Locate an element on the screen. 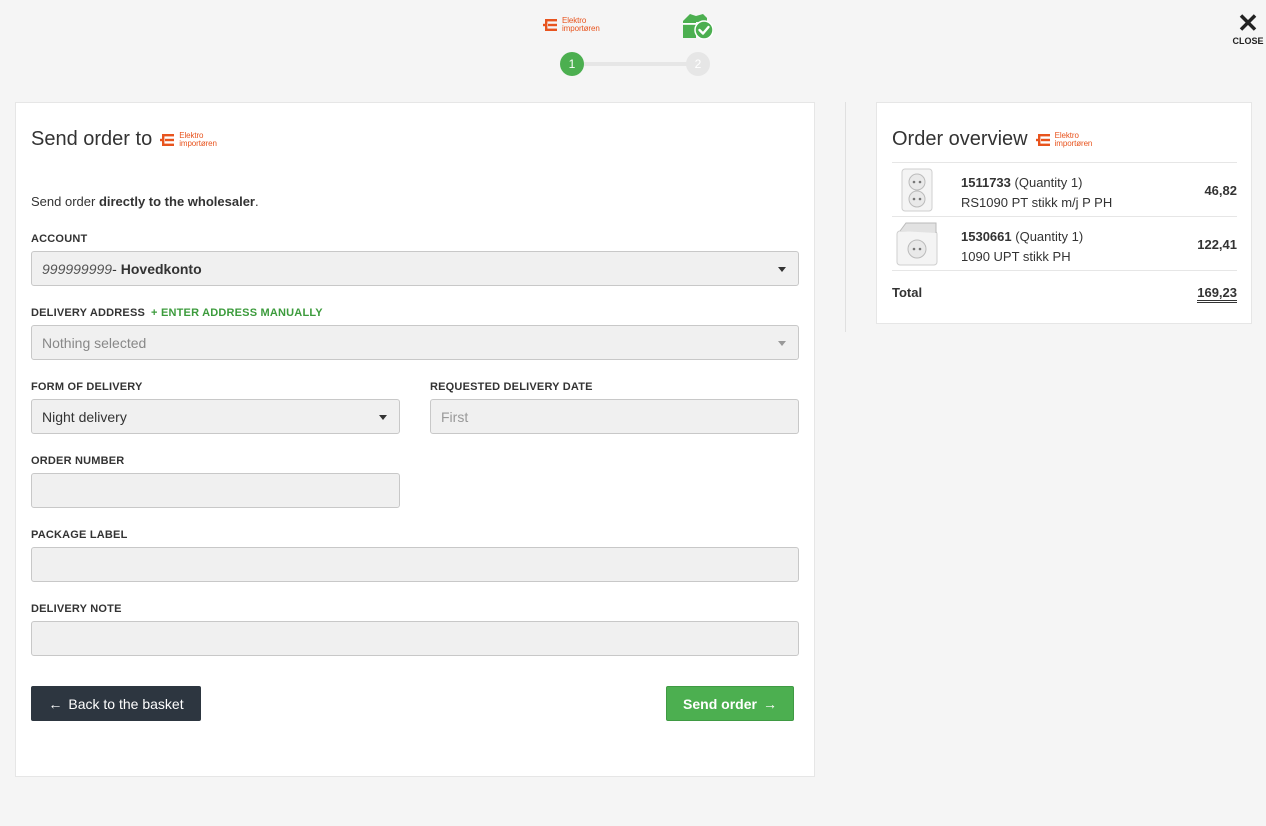 The image size is (1266, 826). arrow-left-icon: ← is located at coordinates (55, 703).